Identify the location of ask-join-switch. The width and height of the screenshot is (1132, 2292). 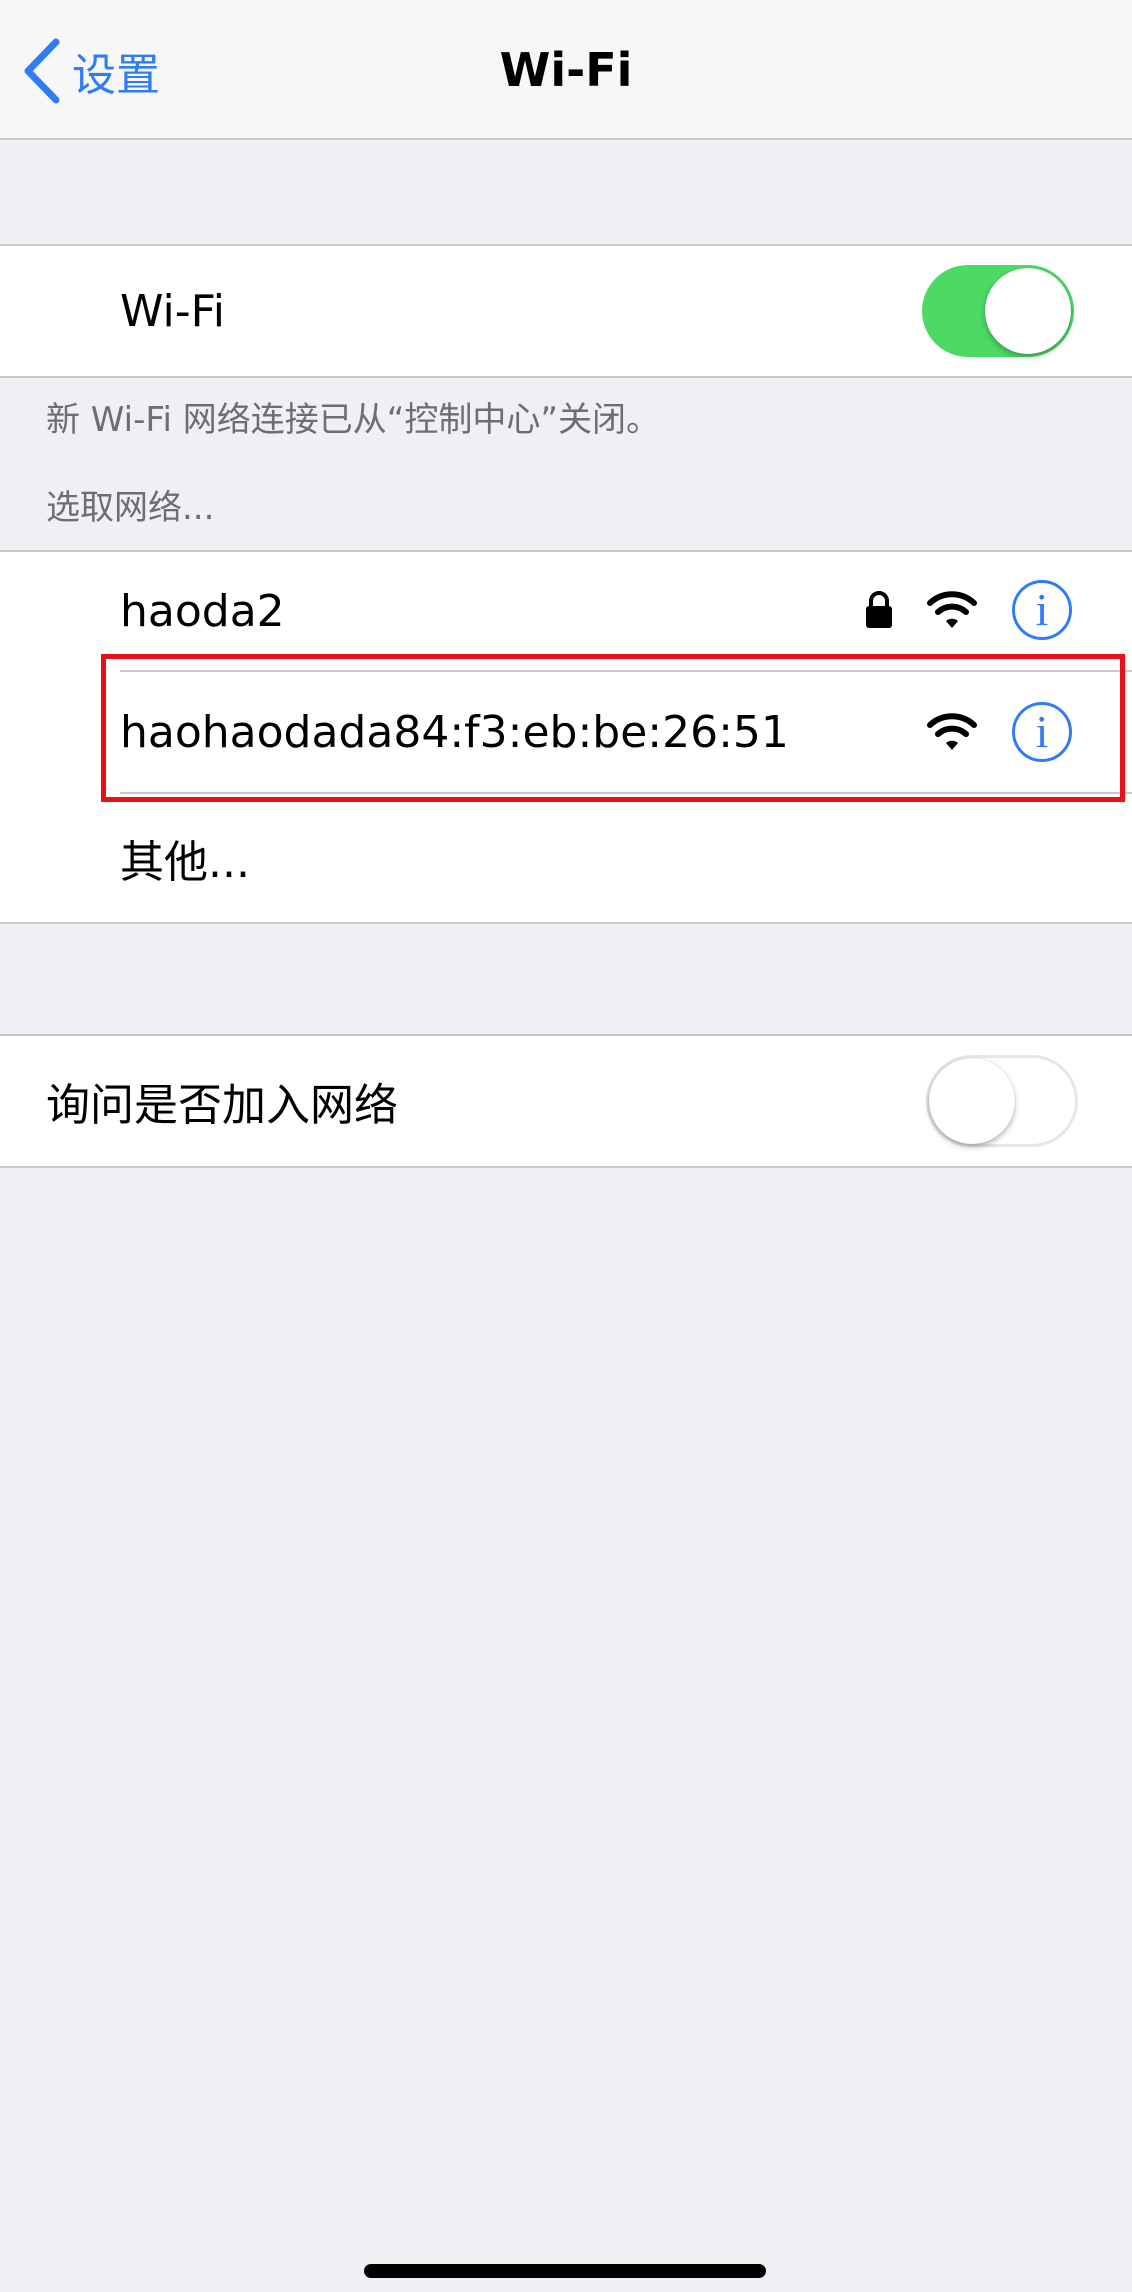
(1002, 1101).